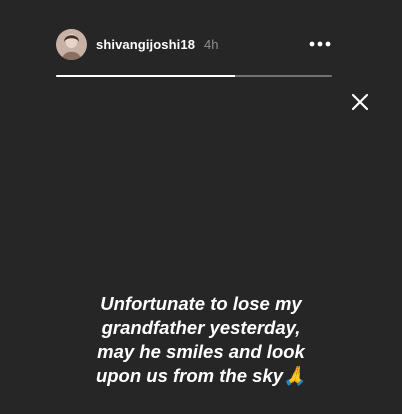 The width and height of the screenshot is (402, 414). Describe the element at coordinates (211, 44) in the screenshot. I see `post-time: 4h` at that location.